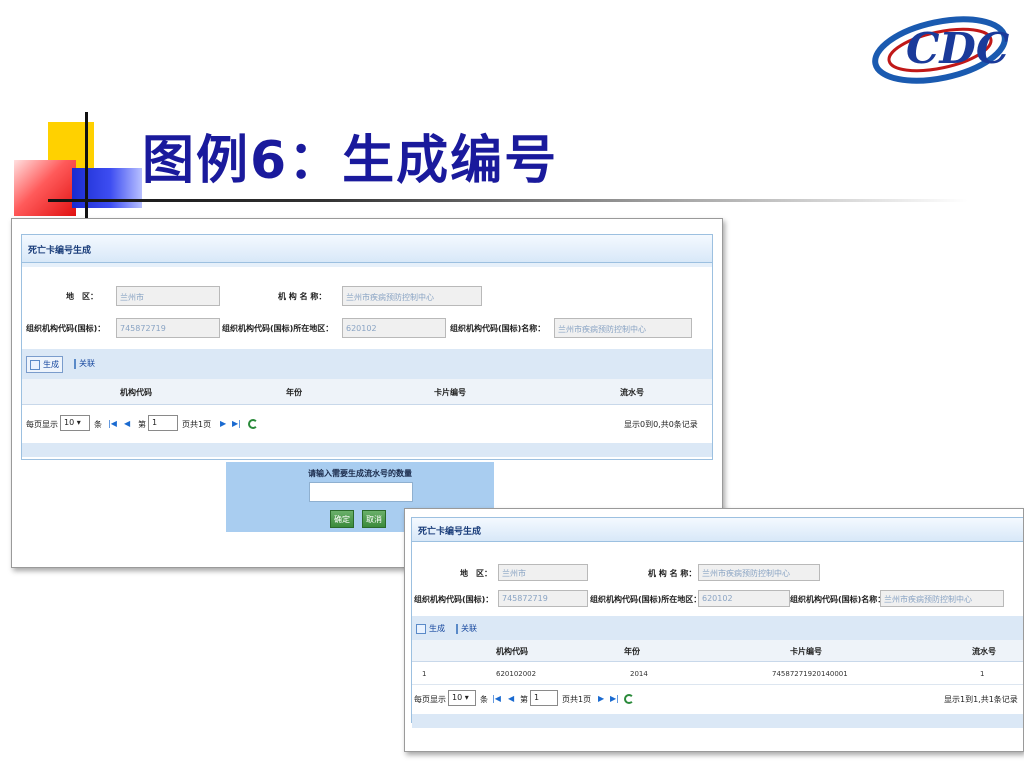  Describe the element at coordinates (508, 200) in the screenshot. I see `decor-title-underline` at that location.